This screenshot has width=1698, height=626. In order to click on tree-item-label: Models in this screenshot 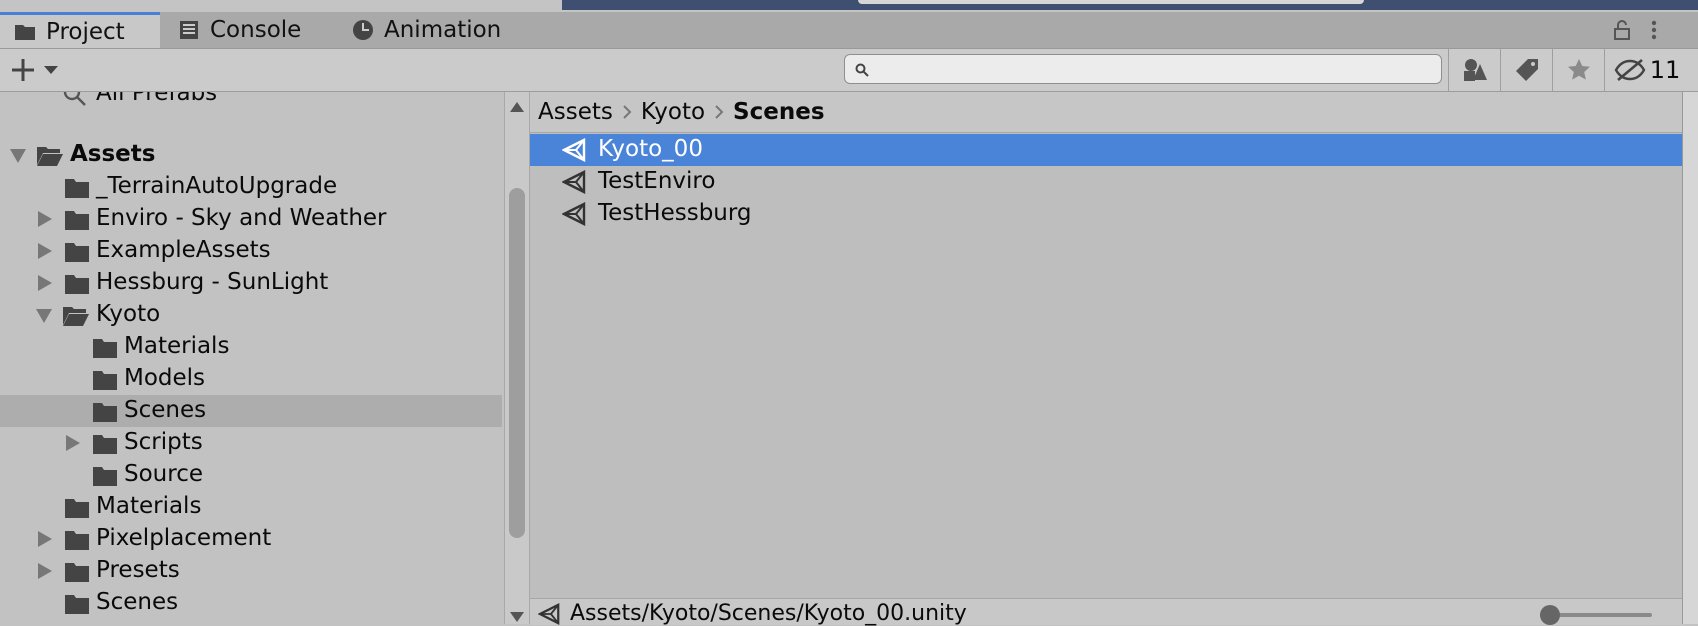, I will do `click(165, 378)`.